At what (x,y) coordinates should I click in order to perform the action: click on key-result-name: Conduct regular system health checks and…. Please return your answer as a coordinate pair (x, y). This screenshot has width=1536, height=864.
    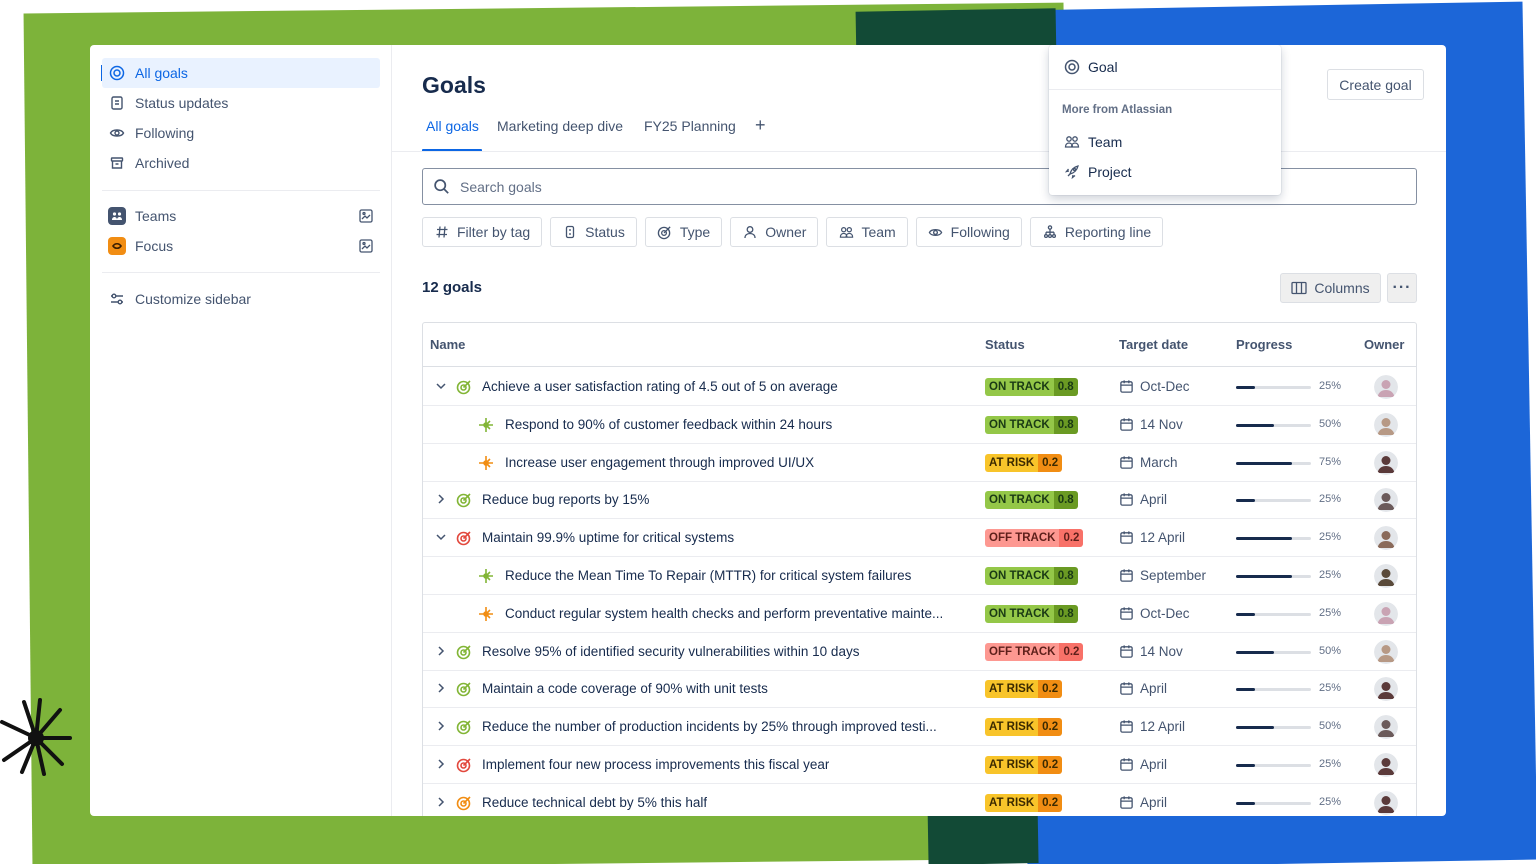
    Looking at the image, I should click on (724, 613).